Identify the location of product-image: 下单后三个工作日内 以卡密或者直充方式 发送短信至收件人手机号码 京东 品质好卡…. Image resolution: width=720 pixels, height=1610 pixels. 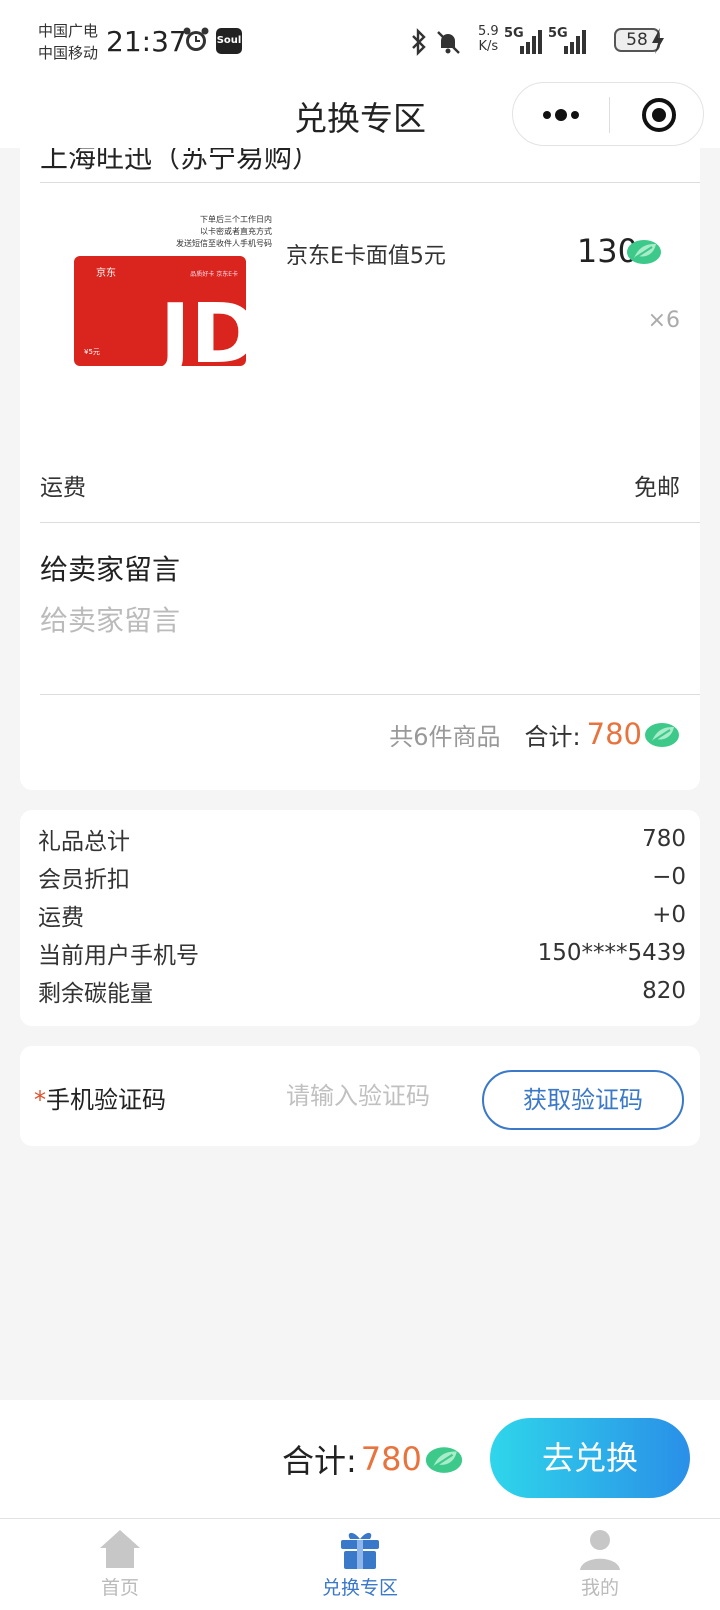
(172, 290).